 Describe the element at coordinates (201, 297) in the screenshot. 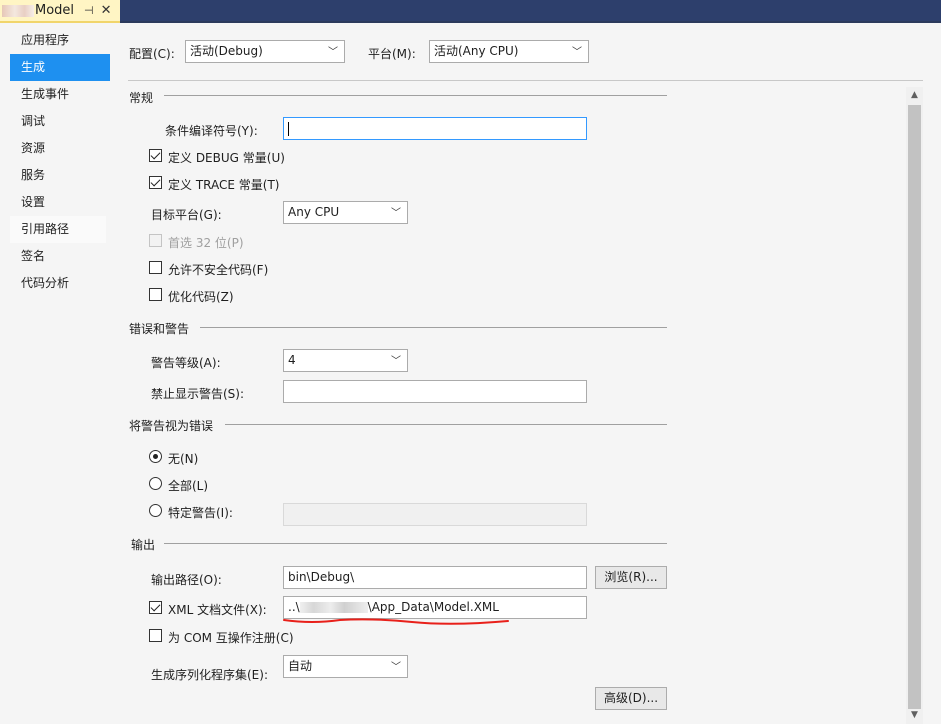

I see `optimize-label: 优化代码(Z)` at that location.